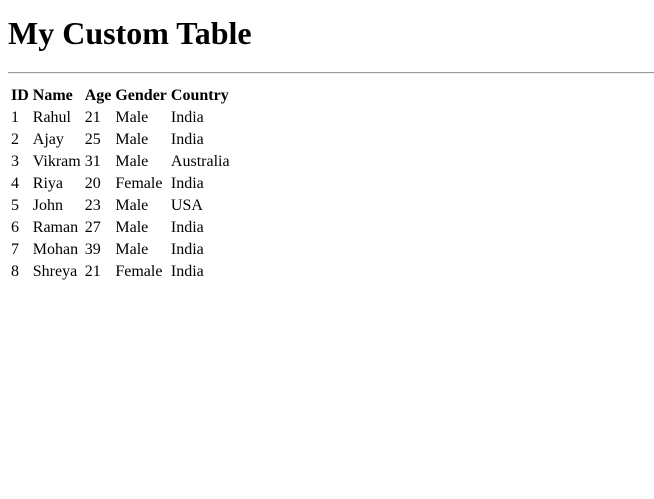 The height and width of the screenshot is (499, 654). I want to click on cell-id: 2, so click(15, 139).